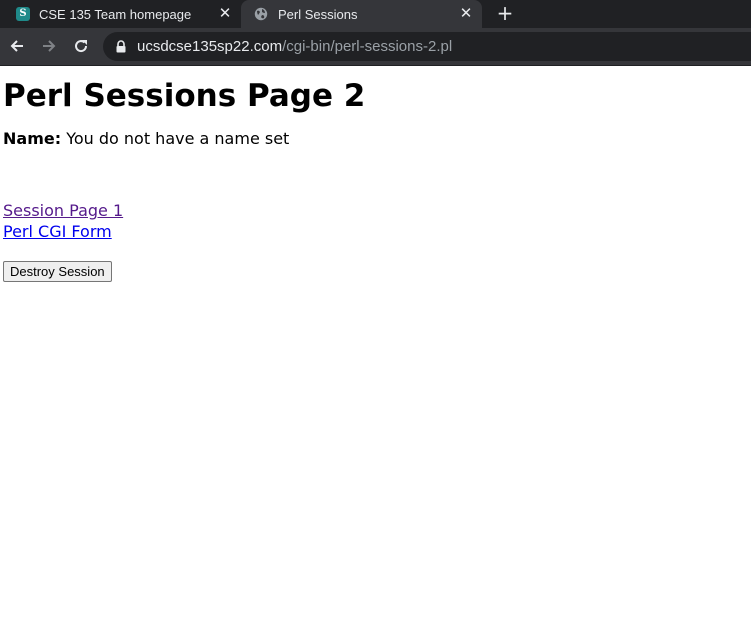 The image size is (751, 624). Describe the element at coordinates (318, 14) in the screenshot. I see `tab-title: Perl Sessions` at that location.